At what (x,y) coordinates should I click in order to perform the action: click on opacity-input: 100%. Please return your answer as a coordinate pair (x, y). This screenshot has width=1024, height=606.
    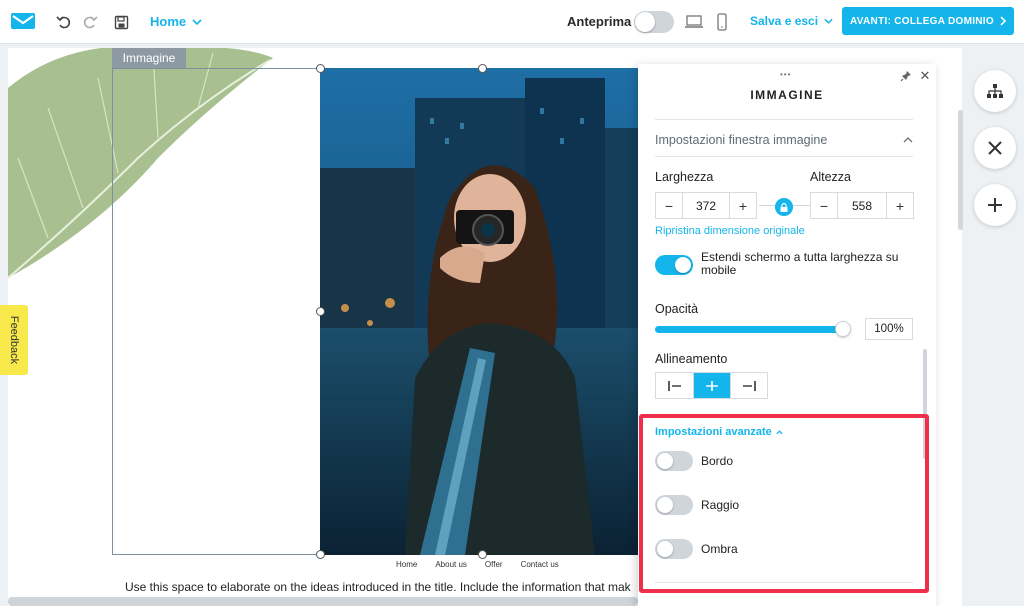
    Looking at the image, I should click on (889, 329).